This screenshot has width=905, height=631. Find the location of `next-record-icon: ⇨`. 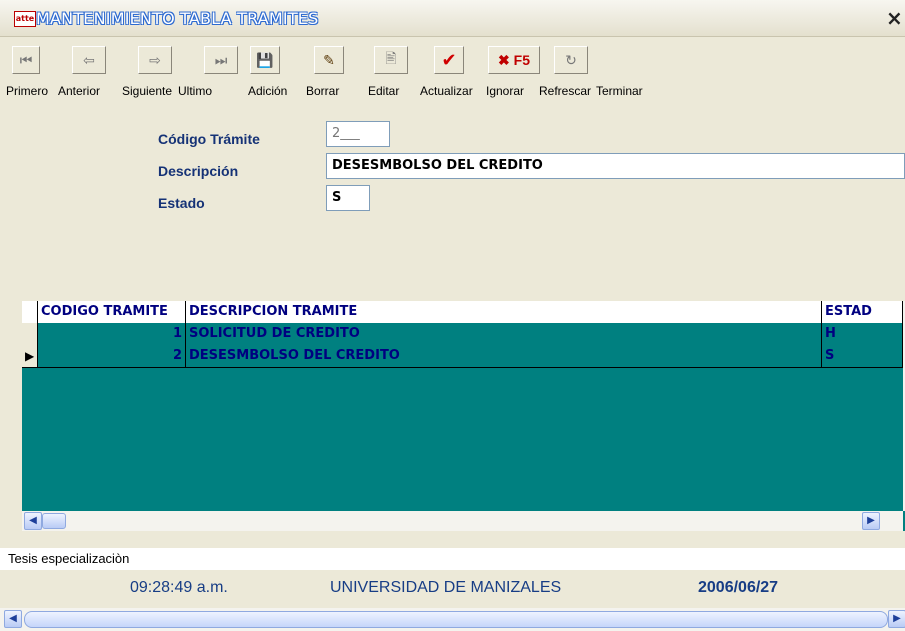

next-record-icon: ⇨ is located at coordinates (155, 60).